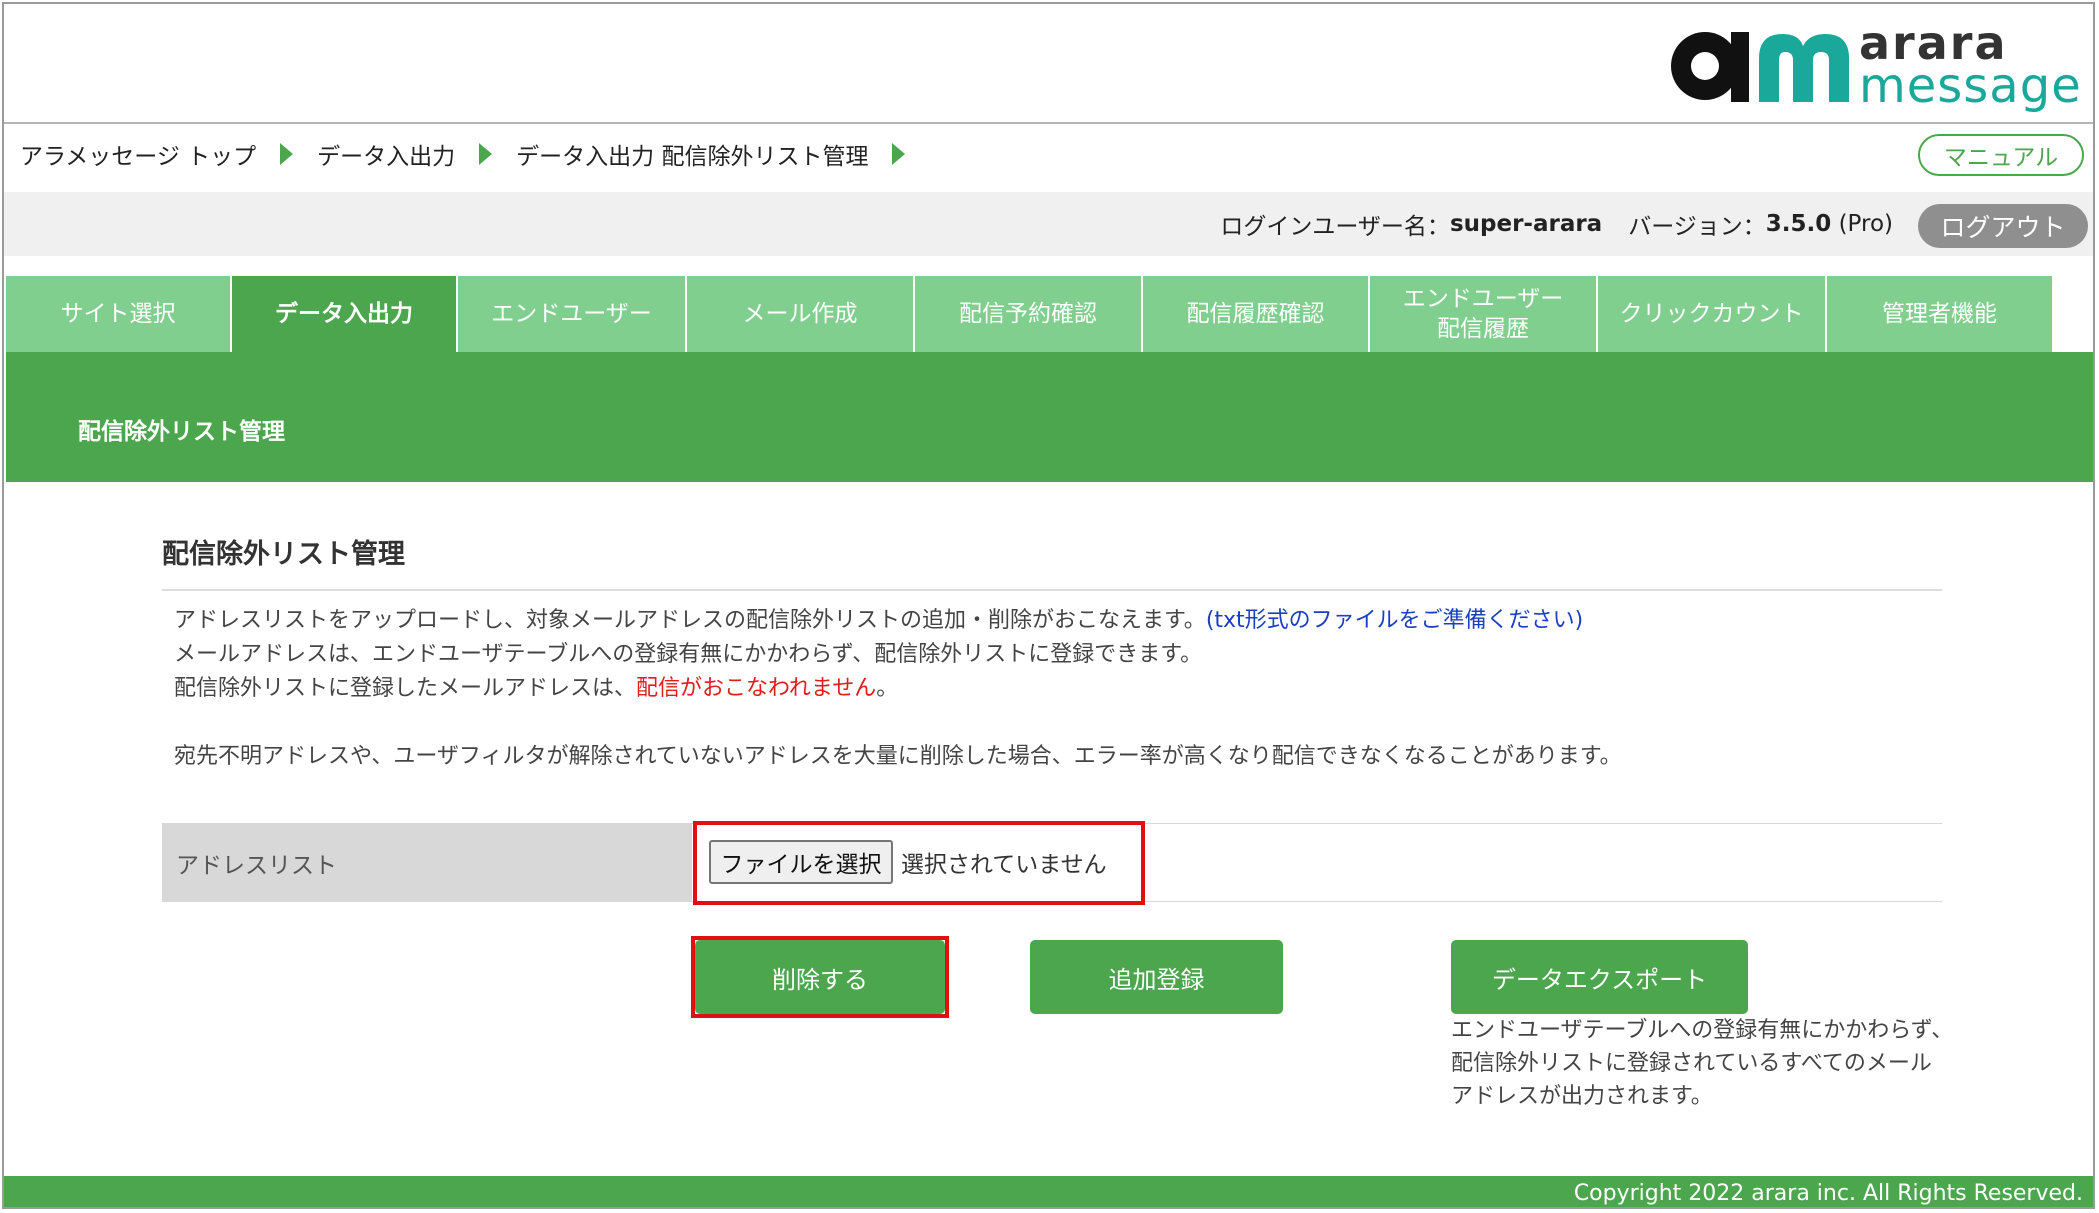  I want to click on breadcrumb: アラメッセージ トップ データ入出力 データ入出力 配信除外リスト管理, so click(474, 154).